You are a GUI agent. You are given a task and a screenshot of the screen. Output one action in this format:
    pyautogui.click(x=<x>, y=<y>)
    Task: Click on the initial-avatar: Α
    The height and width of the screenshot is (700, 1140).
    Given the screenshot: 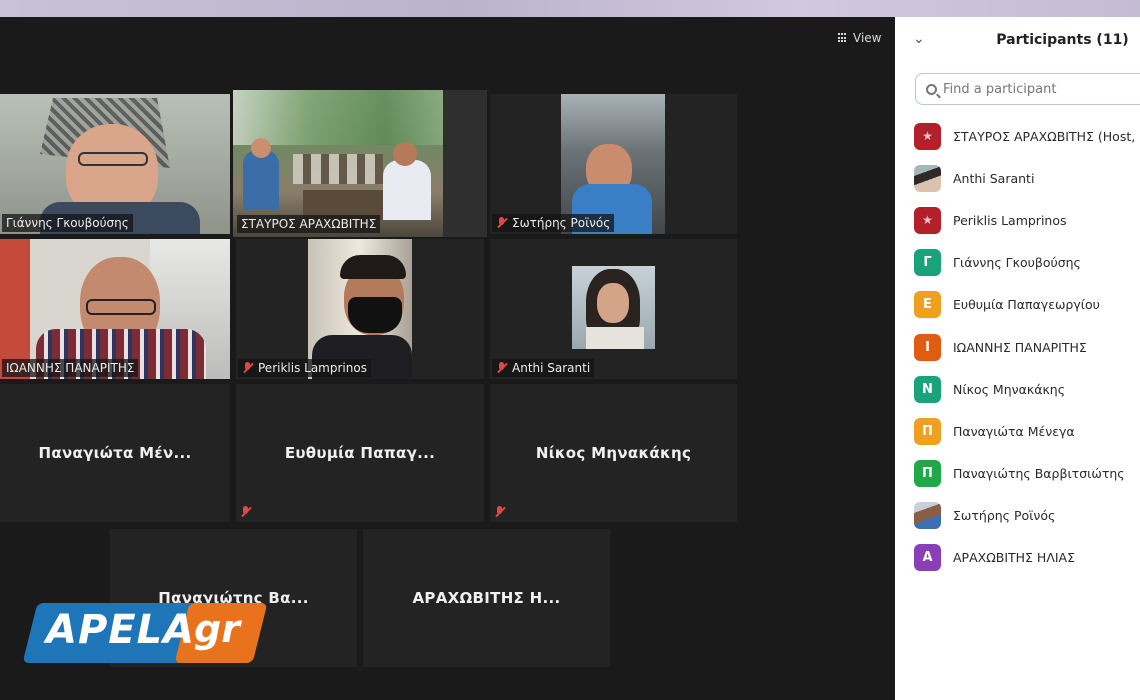 What is the action you would take?
    pyautogui.click(x=927, y=558)
    